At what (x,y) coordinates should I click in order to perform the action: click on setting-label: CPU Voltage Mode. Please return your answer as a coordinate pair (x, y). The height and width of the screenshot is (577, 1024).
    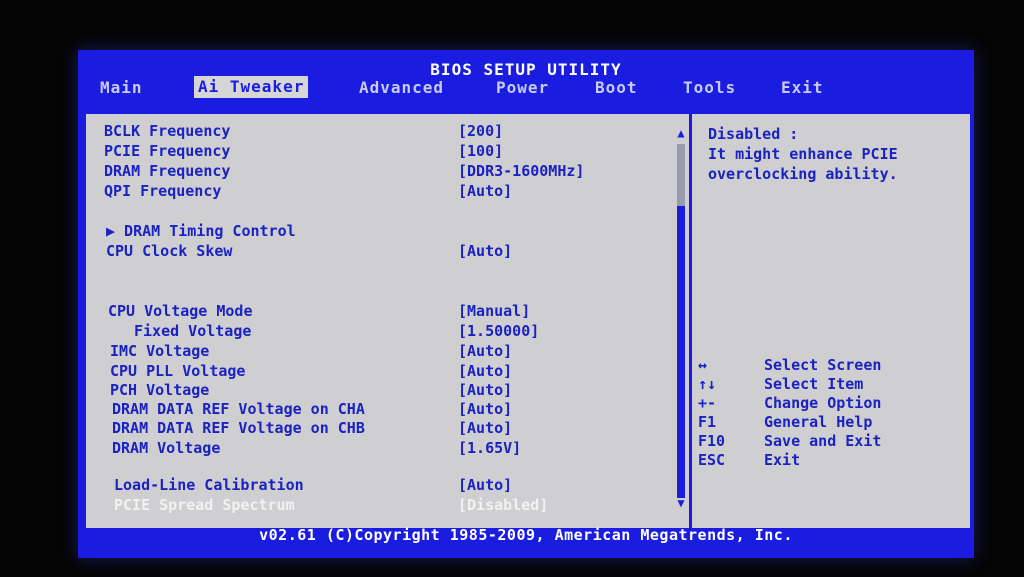
    Looking at the image, I should click on (180, 311).